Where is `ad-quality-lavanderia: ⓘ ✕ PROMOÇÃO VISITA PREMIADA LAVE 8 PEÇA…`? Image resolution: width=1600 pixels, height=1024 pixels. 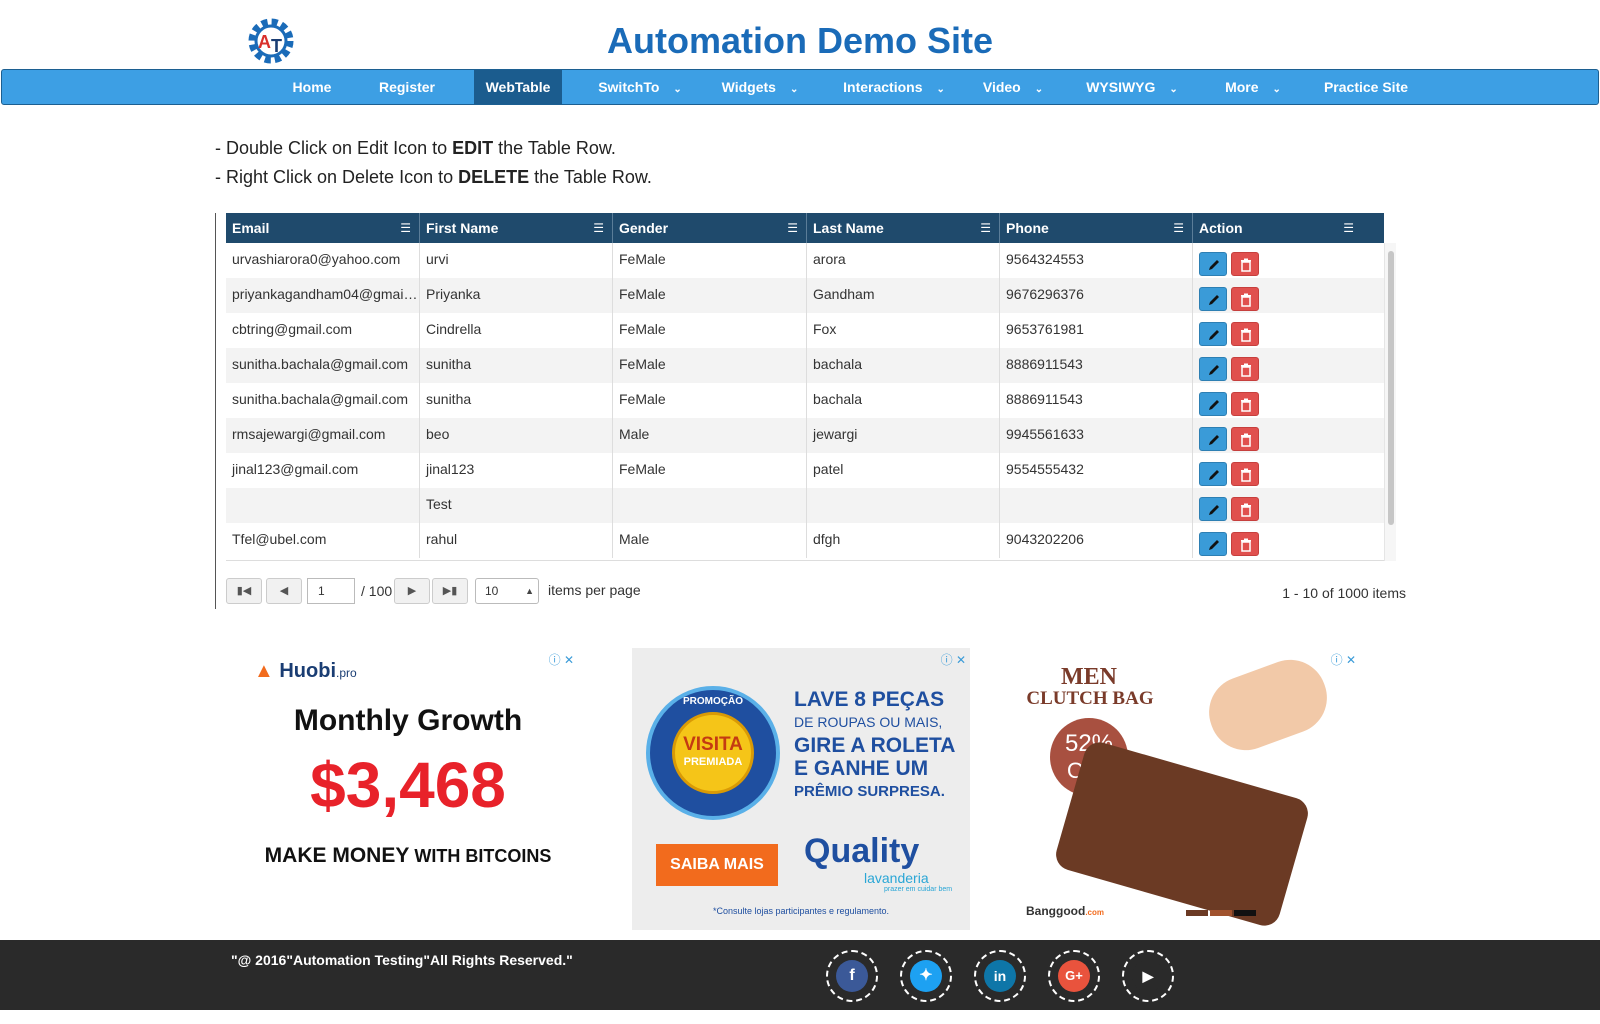 ad-quality-lavanderia: ⓘ ✕ PROMOÇÃO VISITA PREMIADA LAVE 8 PEÇA… is located at coordinates (801, 789).